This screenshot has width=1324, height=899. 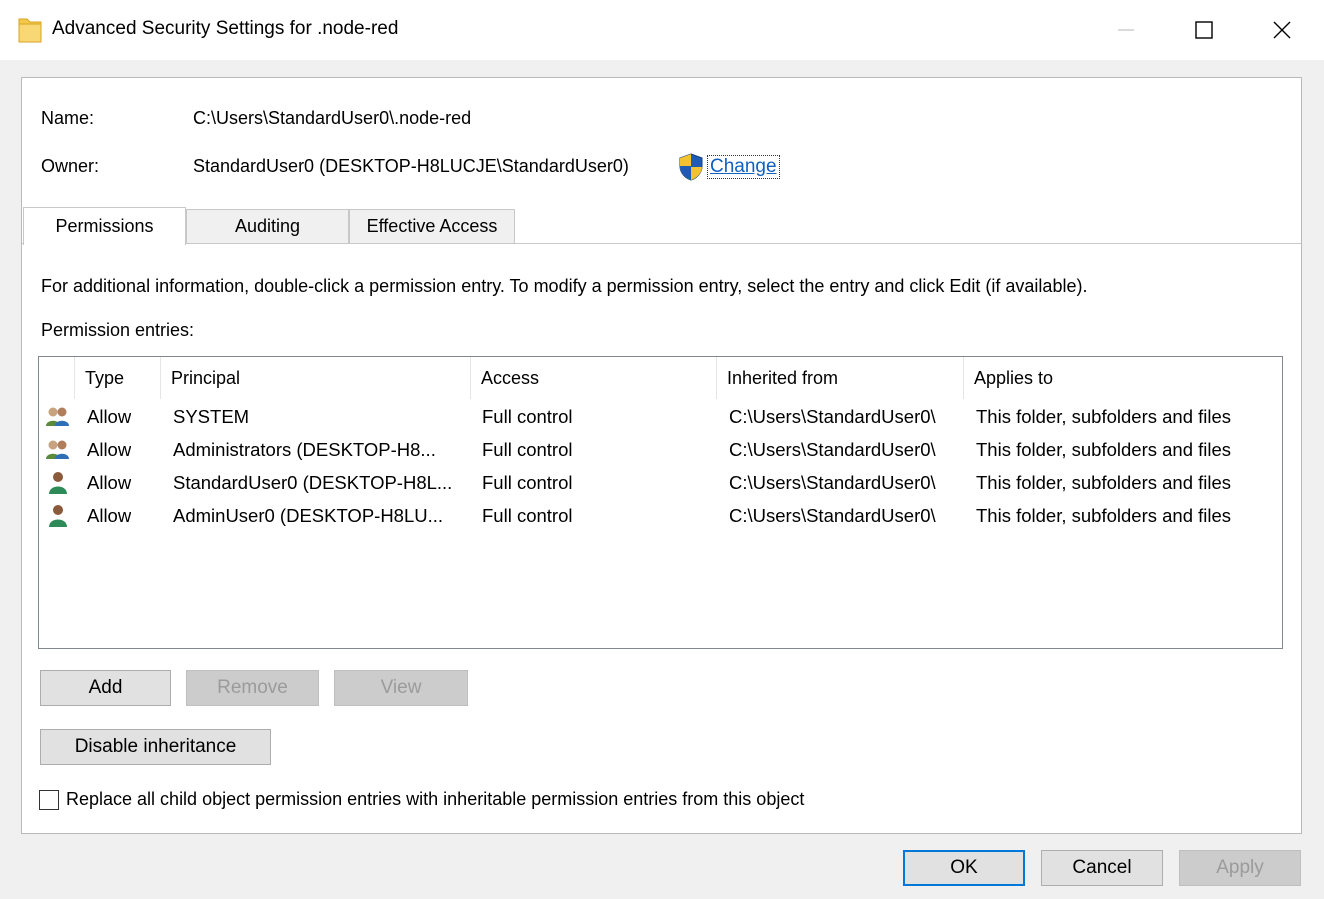 I want to click on minimize-icon, so click(x=1126, y=30).